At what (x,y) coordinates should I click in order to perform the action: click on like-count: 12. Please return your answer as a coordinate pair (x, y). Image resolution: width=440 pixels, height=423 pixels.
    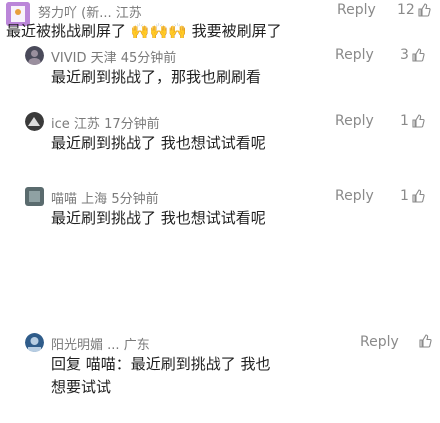
    Looking at the image, I should click on (406, 10).